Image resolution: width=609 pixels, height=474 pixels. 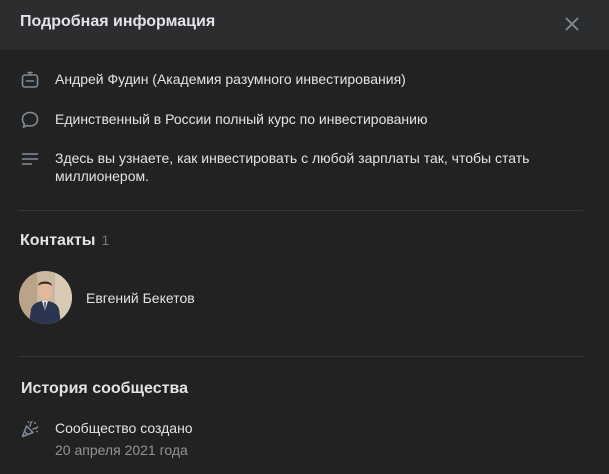 I want to click on contact-item: Евгений Бекетов, so click(x=107, y=297).